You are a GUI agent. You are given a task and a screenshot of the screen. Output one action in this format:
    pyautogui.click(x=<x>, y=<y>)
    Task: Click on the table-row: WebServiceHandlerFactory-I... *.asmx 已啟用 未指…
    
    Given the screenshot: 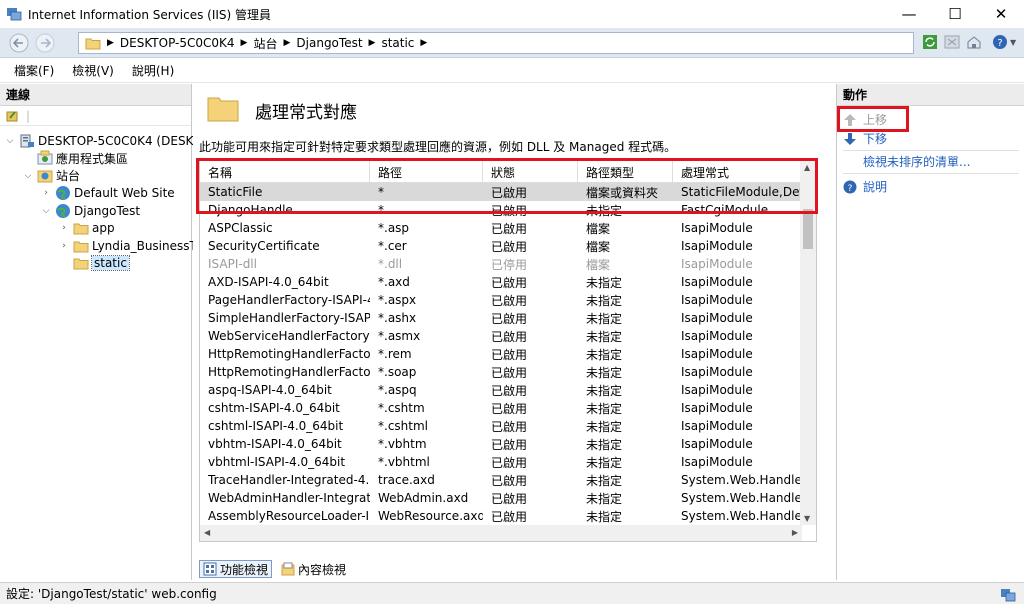 What is the action you would take?
    pyautogui.click(x=501, y=336)
    